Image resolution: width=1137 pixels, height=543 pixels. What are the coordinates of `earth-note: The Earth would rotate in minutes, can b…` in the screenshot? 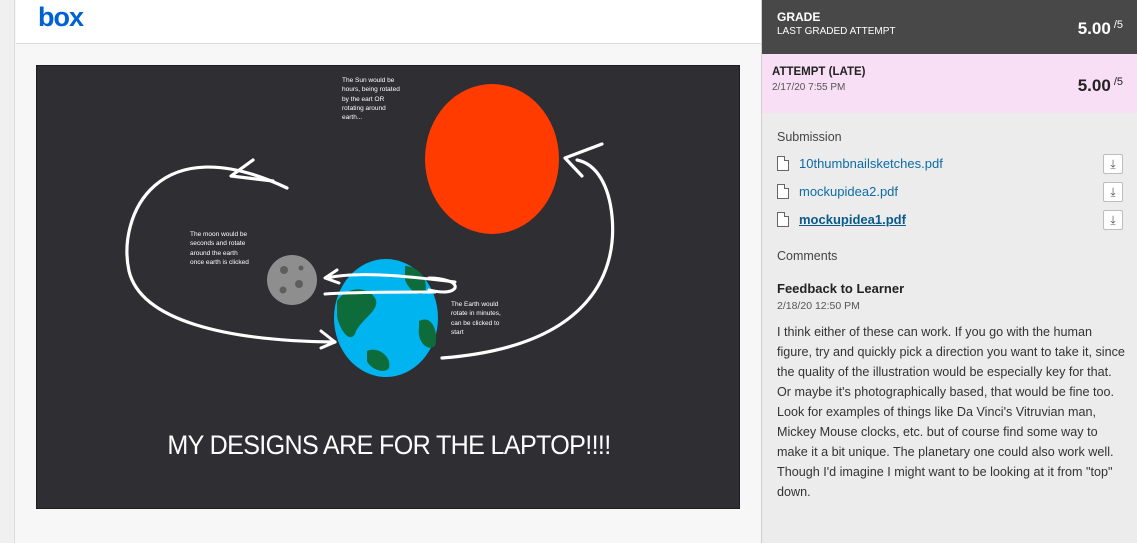 It's located at (476, 318).